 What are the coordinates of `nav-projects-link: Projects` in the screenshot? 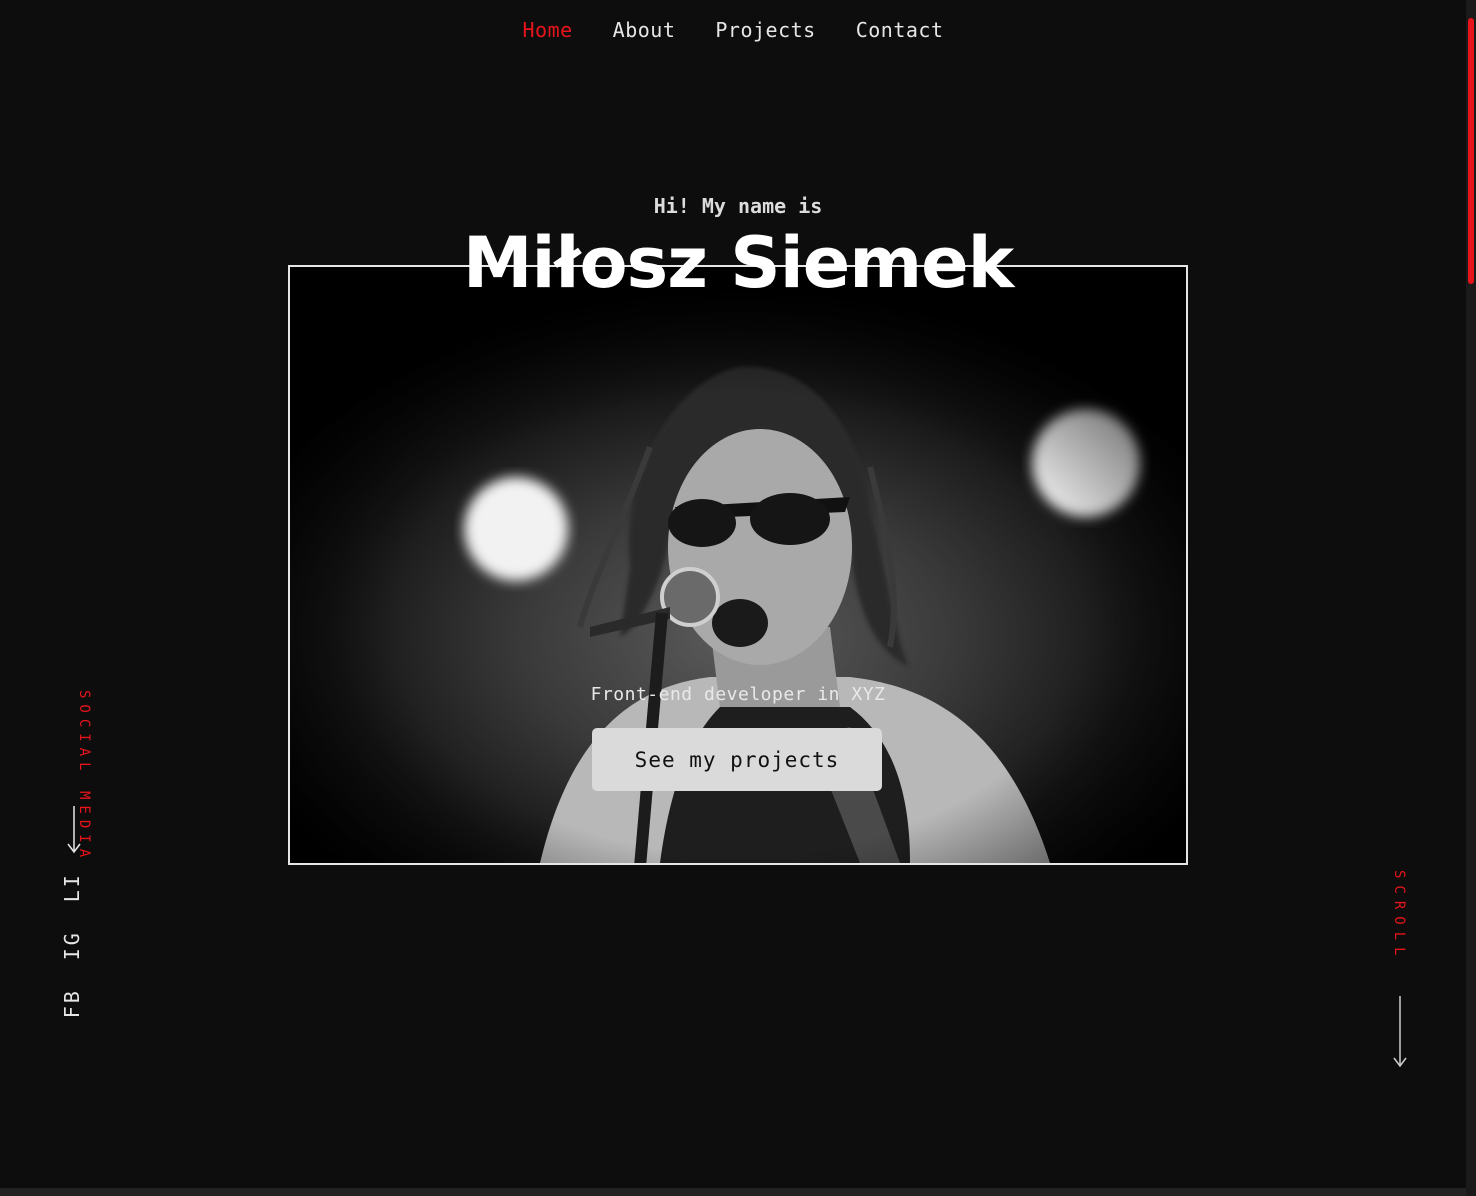 It's located at (765, 30).